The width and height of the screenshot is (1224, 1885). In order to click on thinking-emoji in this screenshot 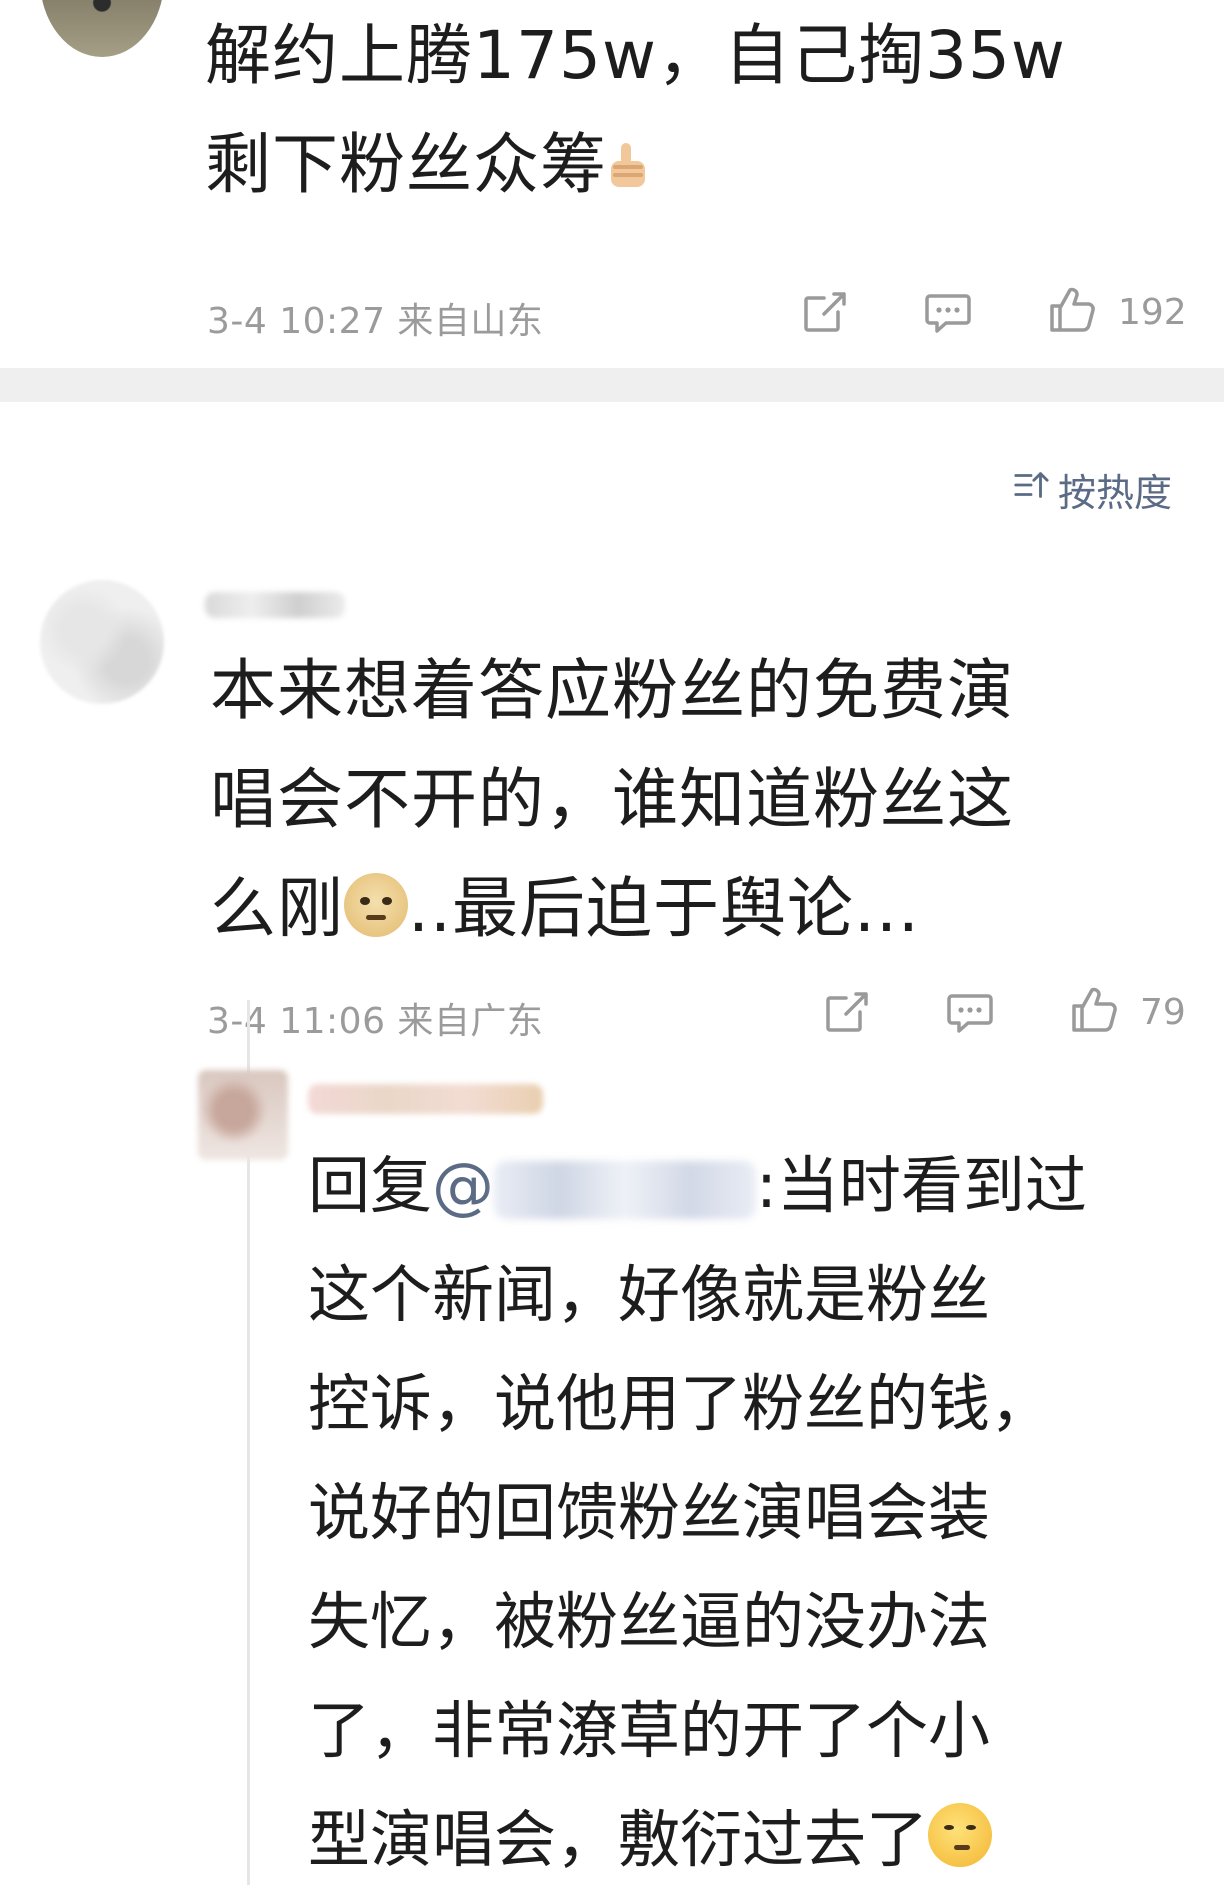, I will do `click(960, 1835)`.